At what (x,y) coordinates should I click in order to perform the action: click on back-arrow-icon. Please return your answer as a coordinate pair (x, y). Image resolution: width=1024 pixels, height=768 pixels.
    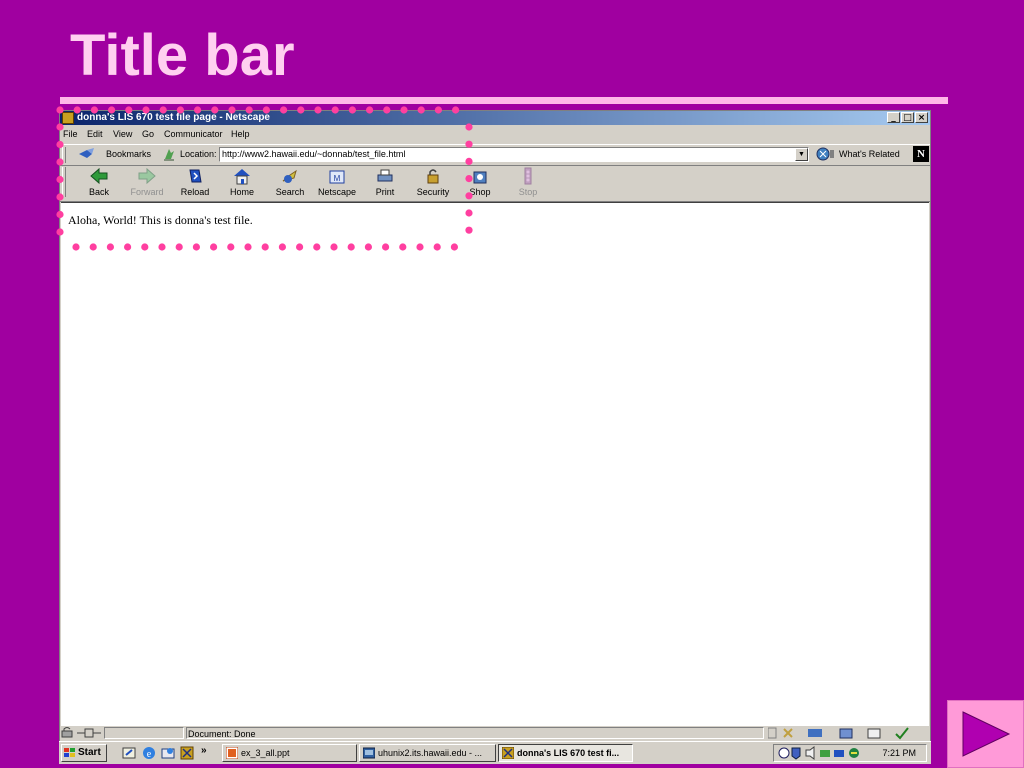
    Looking at the image, I should click on (99, 176).